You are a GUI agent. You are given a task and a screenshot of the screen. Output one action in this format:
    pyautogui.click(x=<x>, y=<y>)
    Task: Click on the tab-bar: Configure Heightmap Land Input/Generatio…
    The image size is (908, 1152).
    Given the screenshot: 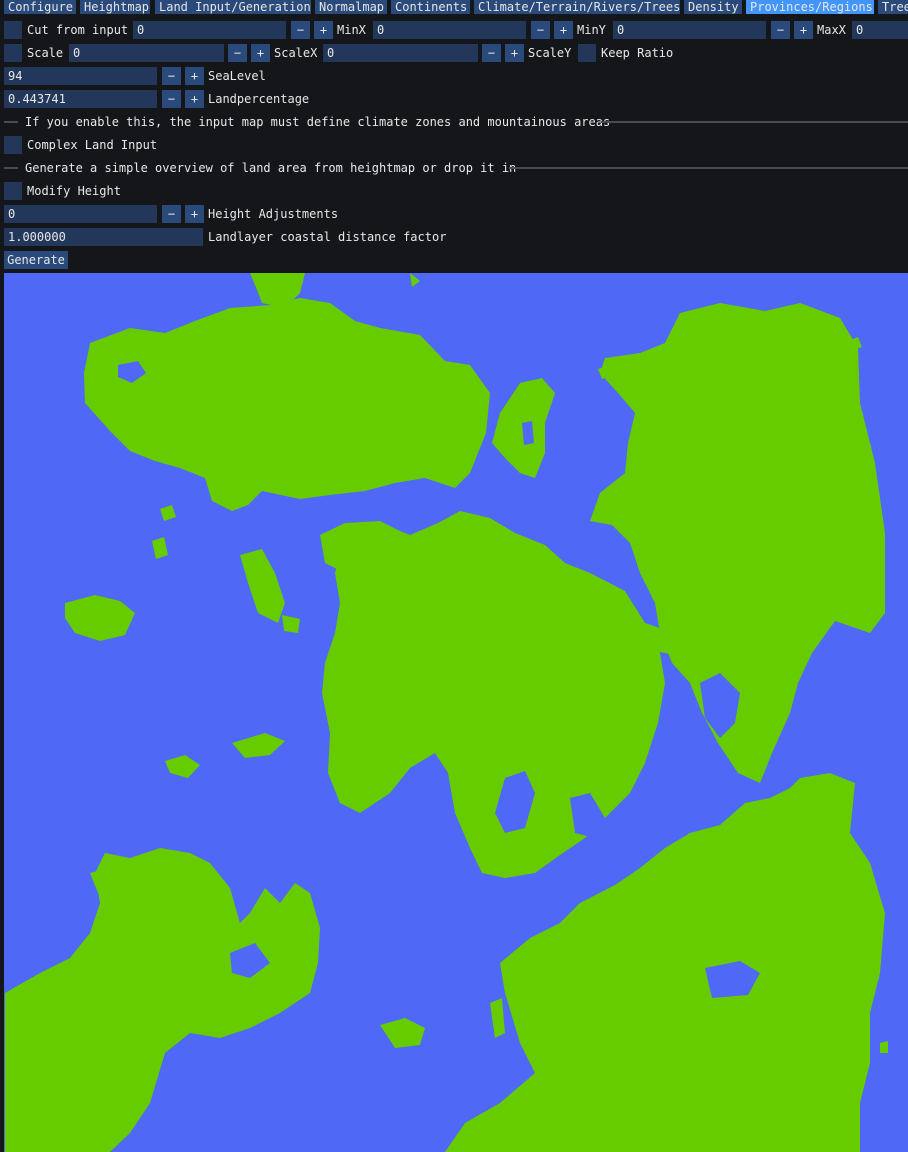 What is the action you would take?
    pyautogui.click(x=454, y=8)
    